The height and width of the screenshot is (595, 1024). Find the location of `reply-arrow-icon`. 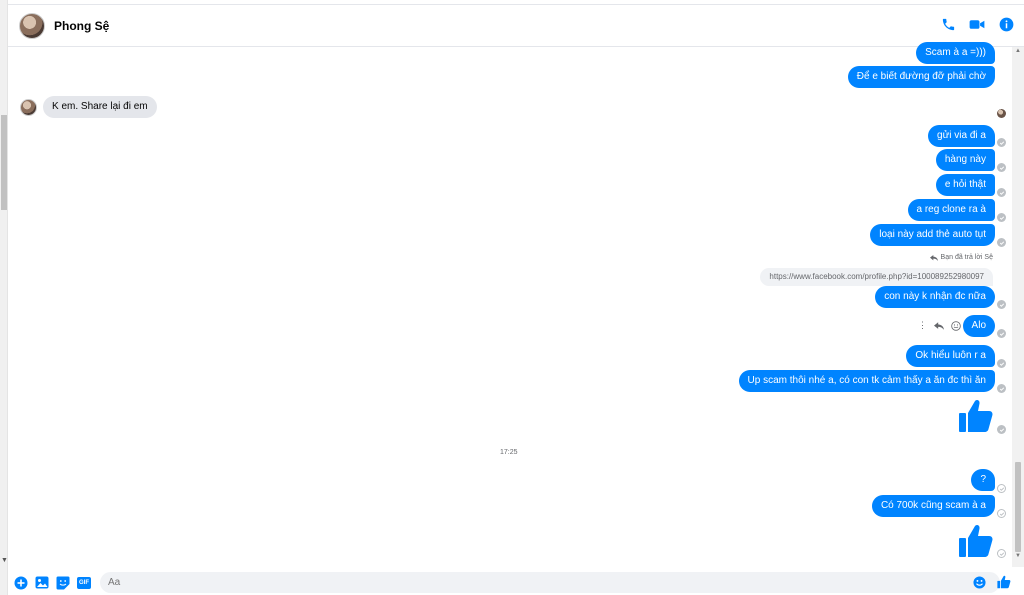

reply-arrow-icon is located at coordinates (933, 257).